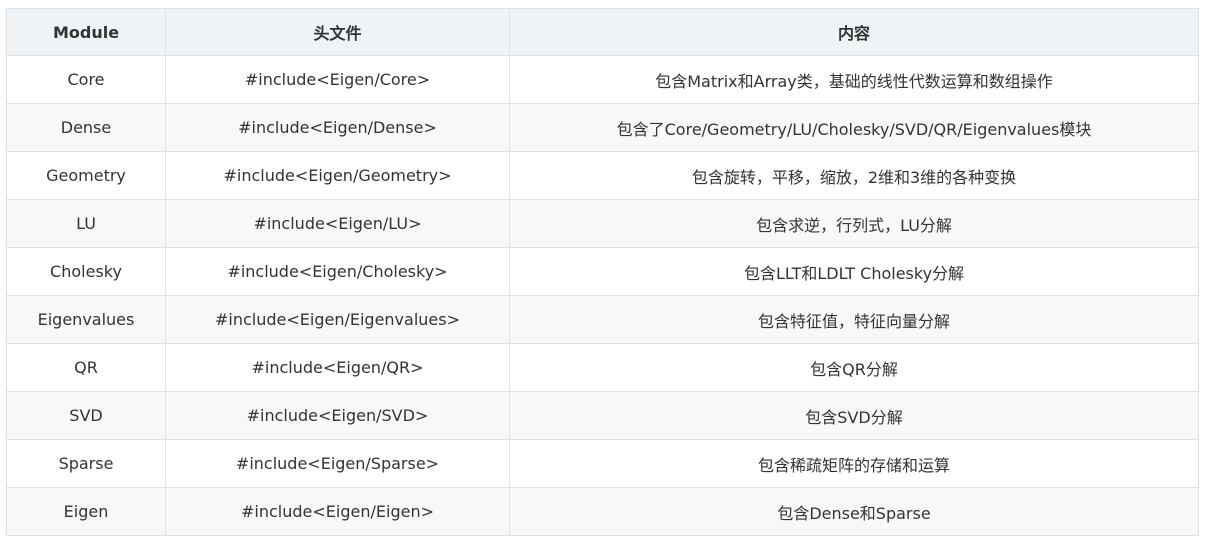 The height and width of the screenshot is (551, 1205). Describe the element at coordinates (854, 32) in the screenshot. I see `header-content: 内容` at that location.